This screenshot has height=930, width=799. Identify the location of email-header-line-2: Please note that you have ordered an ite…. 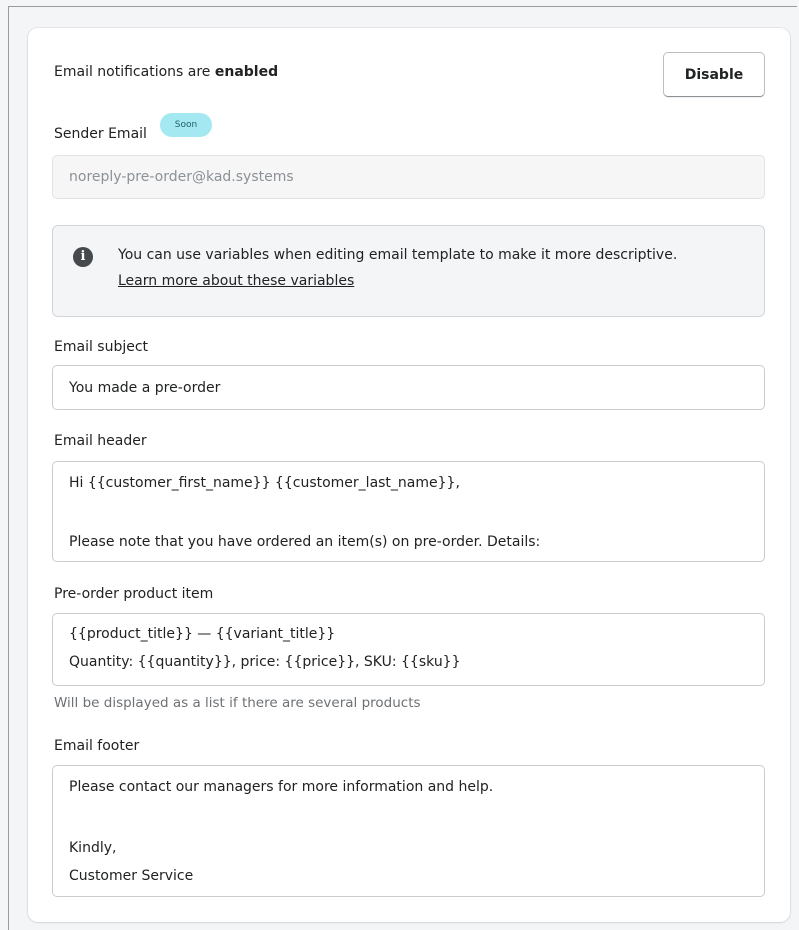
(305, 542).